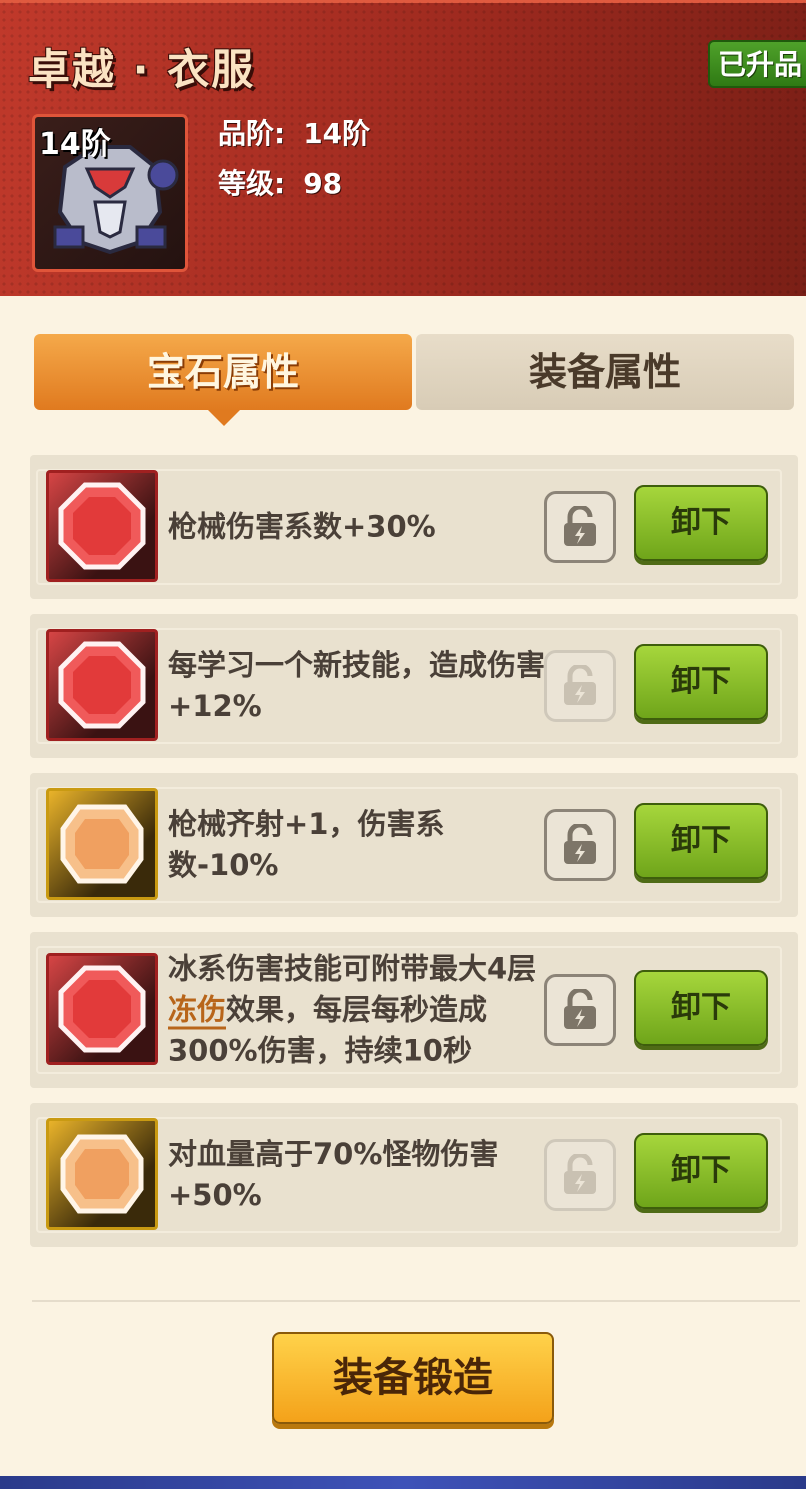 Image resolution: width=806 pixels, height=1489 pixels. What do you see at coordinates (323, 183) in the screenshot?
I see `level-value: 98` at bounding box center [323, 183].